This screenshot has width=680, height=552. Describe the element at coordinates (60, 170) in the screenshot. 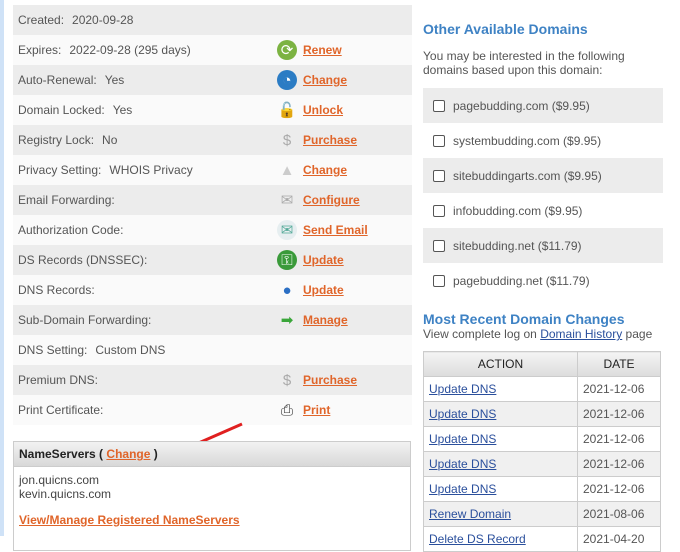

I see `detail-label: Privacy Setting:` at that location.